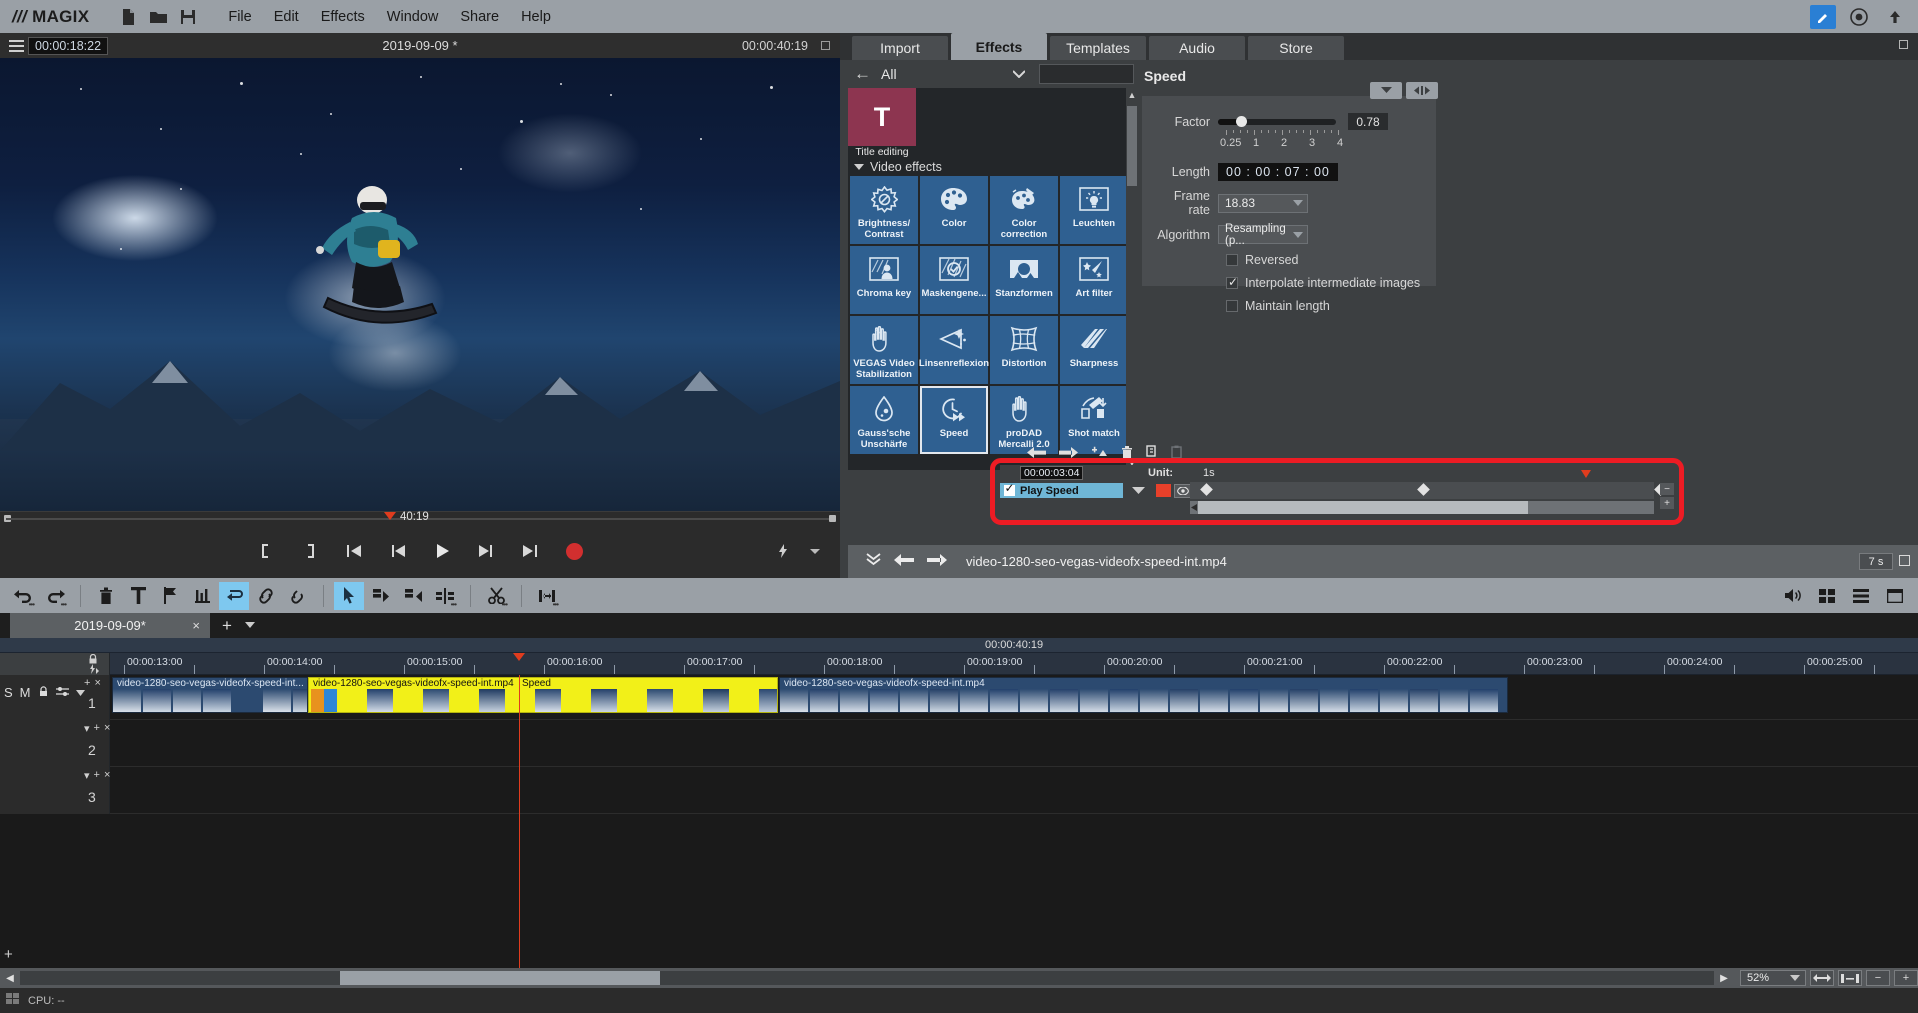  I want to click on menu-share: Share, so click(479, 17).